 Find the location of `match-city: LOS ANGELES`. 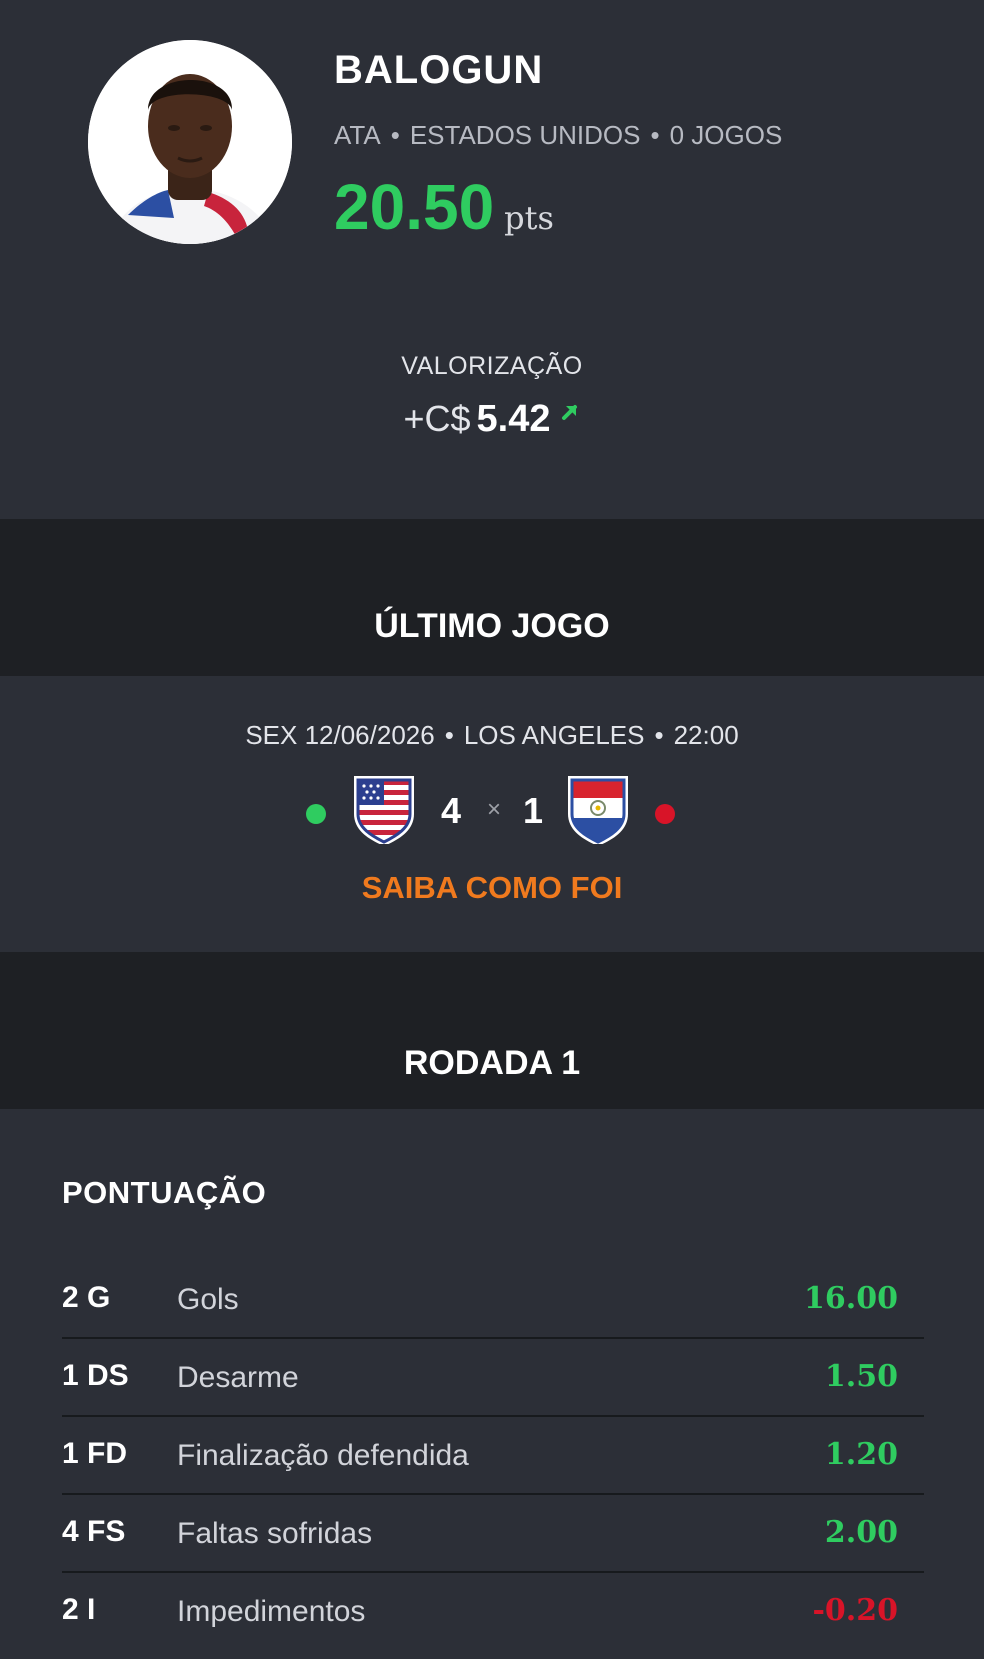

match-city: LOS ANGELES is located at coordinates (554, 735).